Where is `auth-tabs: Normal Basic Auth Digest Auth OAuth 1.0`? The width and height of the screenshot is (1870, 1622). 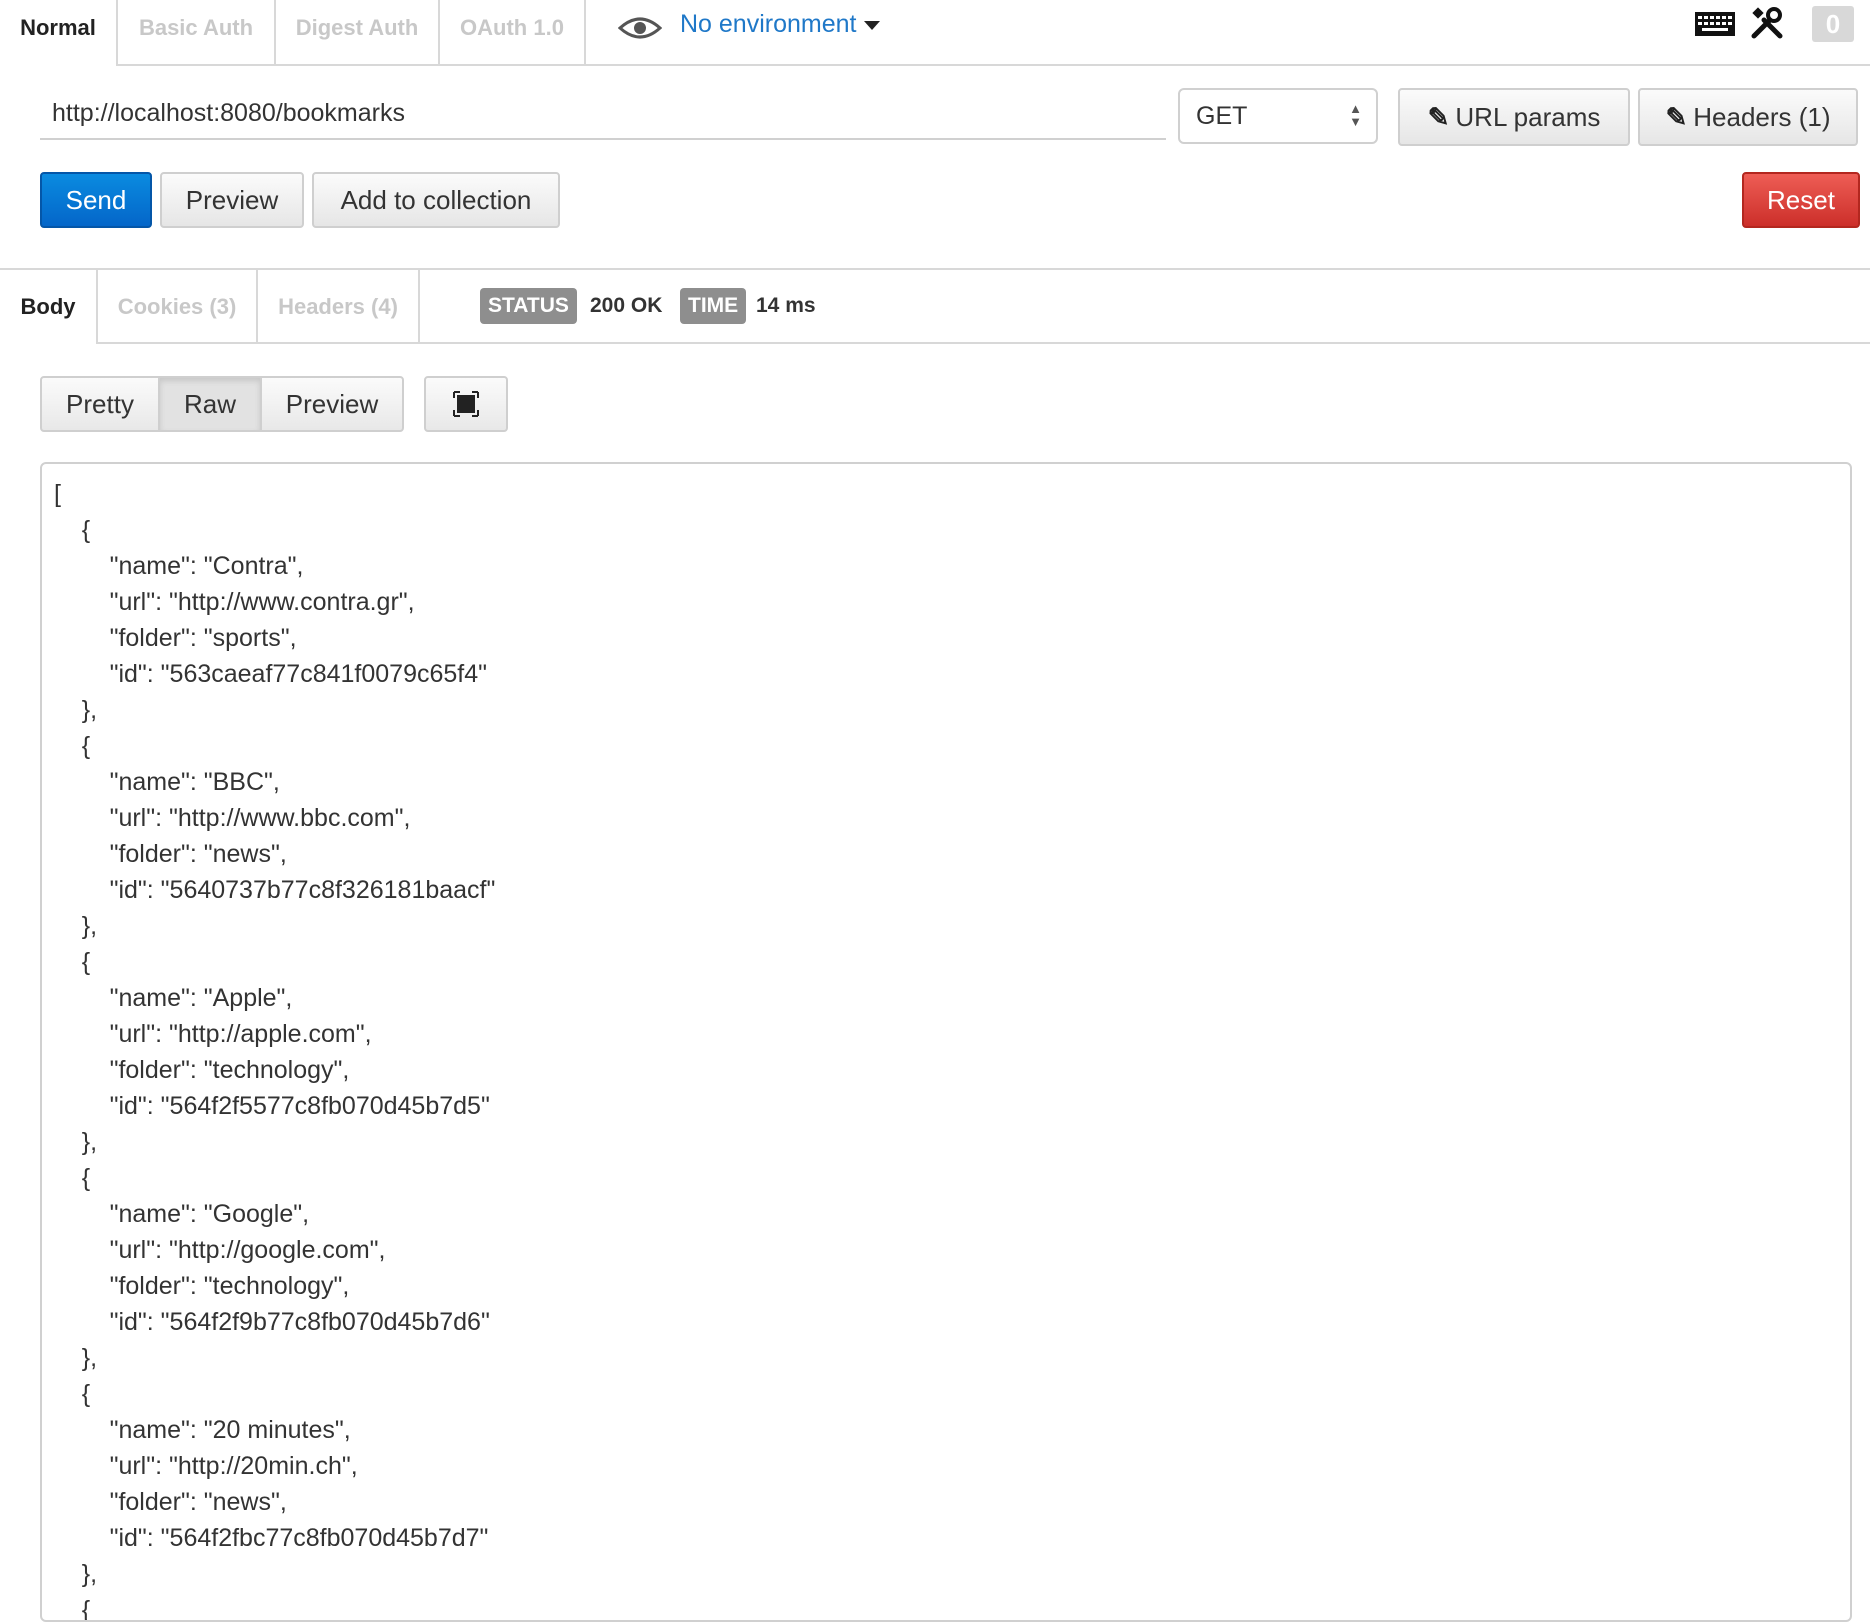
auth-tabs: Normal Basic Auth Digest Auth OAuth 1.0 is located at coordinates (935, 33).